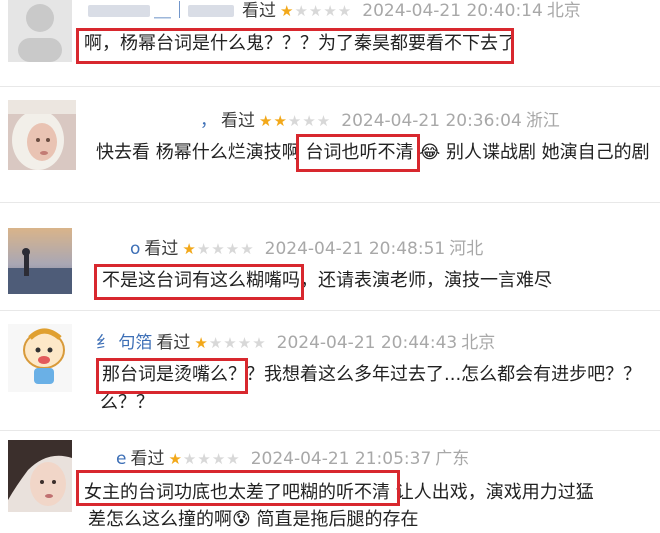 The image size is (660, 533). I want to click on comment-meta: 纟 句箔 看过 ★★★★★ 2024-04-21 20:44:43 北京, so click(295, 340).